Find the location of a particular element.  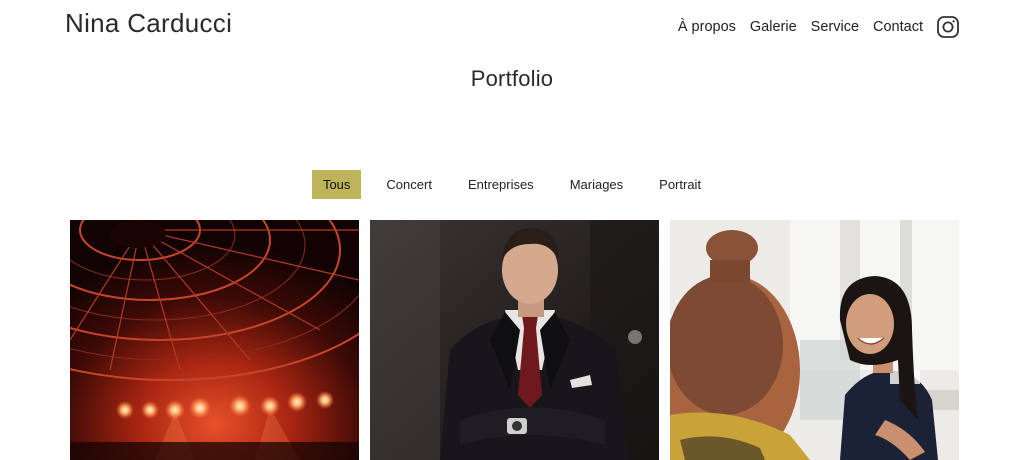

portfolio-title: Portfolio is located at coordinates (512, 78).